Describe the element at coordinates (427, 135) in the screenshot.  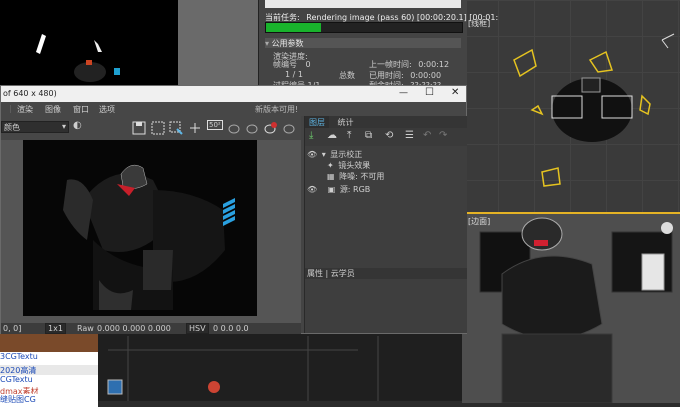
I see `undo-icon: ↶` at that location.